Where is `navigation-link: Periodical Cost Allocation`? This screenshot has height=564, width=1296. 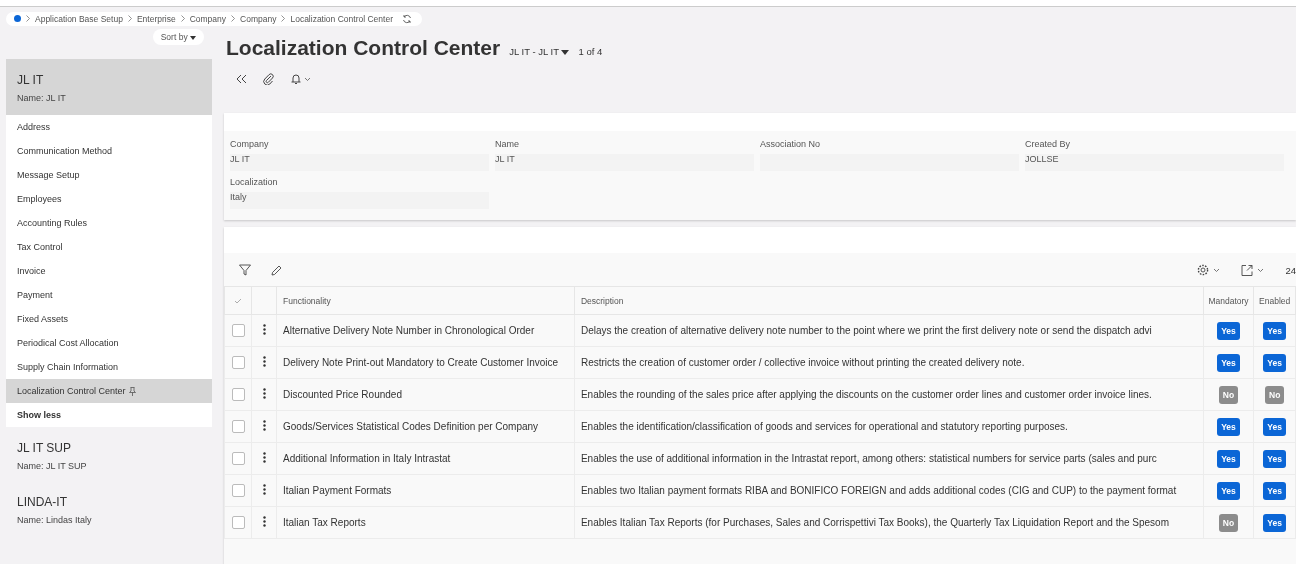 navigation-link: Periodical Cost Allocation is located at coordinates (109, 343).